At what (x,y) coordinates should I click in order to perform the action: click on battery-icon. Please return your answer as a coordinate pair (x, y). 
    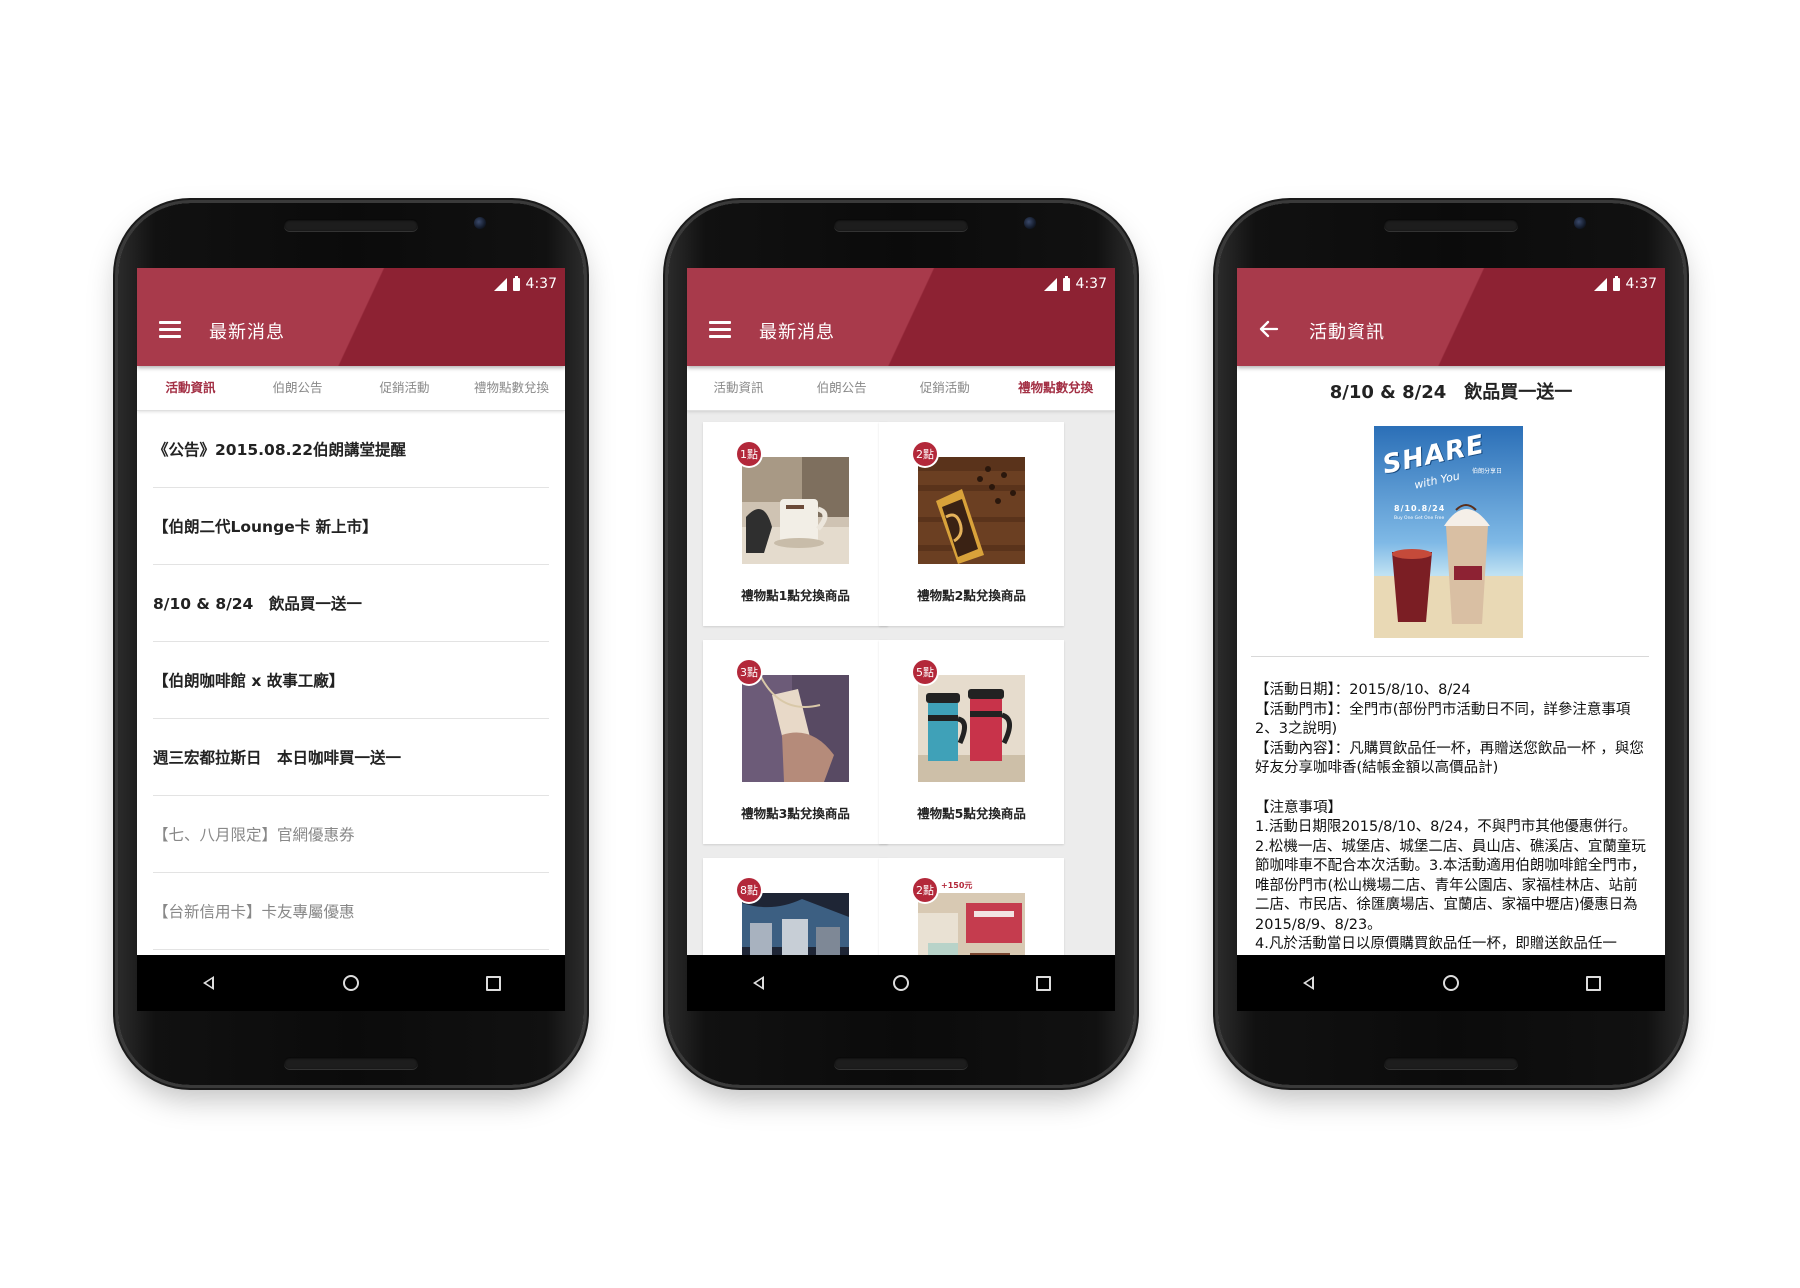
    Looking at the image, I should click on (516, 283).